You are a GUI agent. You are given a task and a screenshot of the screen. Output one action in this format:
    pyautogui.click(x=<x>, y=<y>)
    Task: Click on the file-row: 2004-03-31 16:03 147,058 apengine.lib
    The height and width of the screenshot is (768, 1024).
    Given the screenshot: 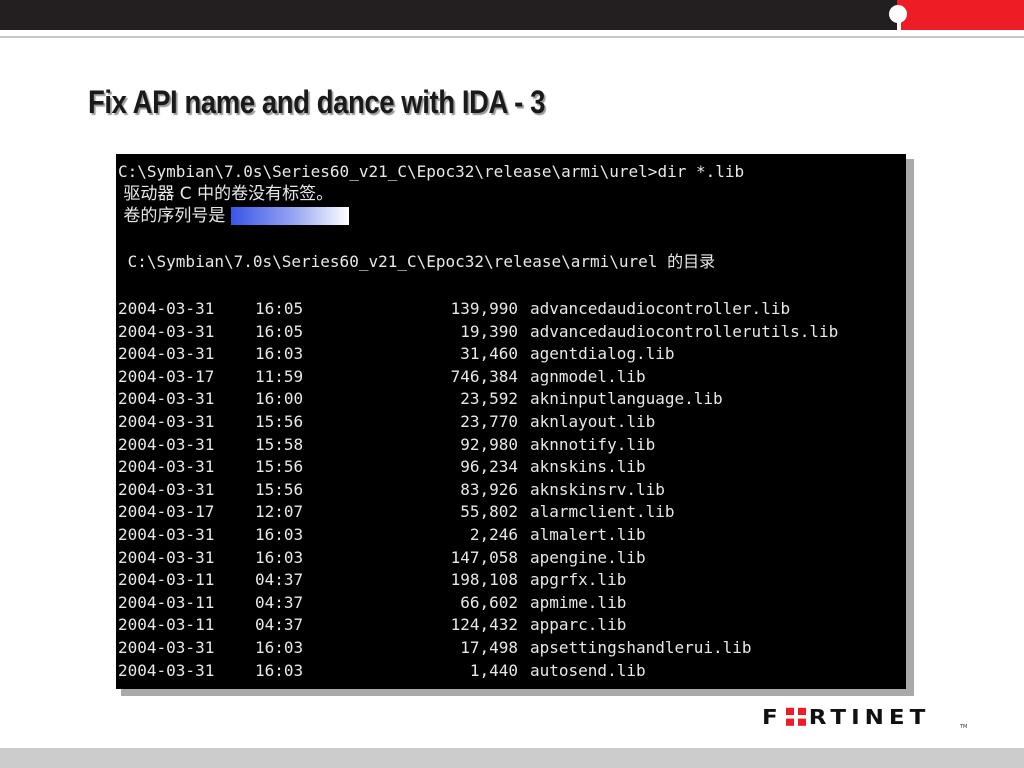 What is the action you would take?
    pyautogui.click(x=511, y=558)
    